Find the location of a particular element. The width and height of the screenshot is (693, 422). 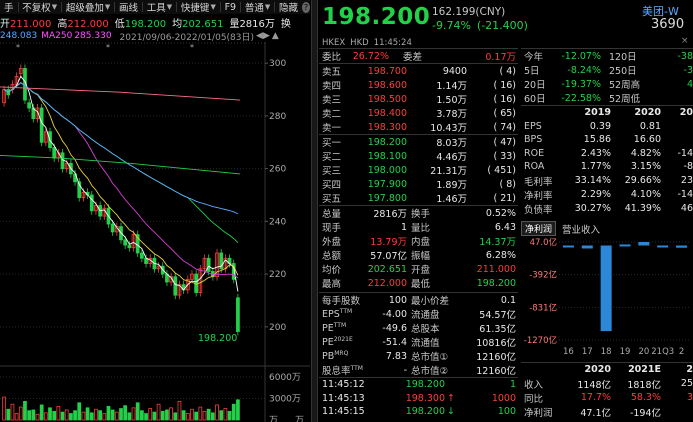

stat-row: 最高 212.000 最低 198.200 is located at coordinates (418, 283).